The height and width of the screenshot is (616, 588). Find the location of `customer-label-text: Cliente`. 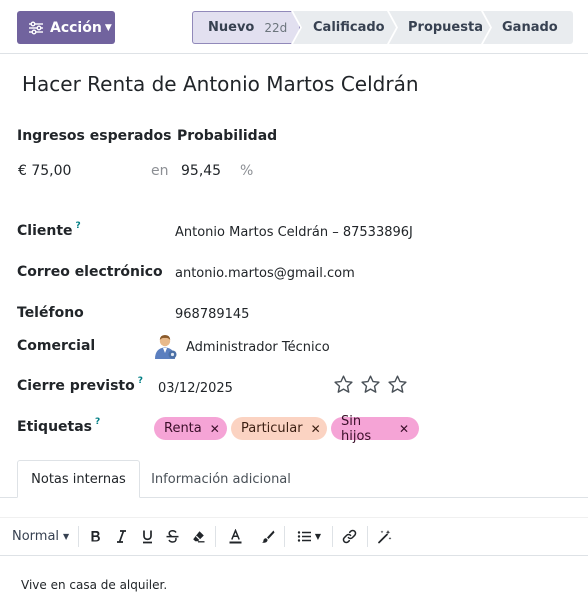

customer-label-text: Cliente is located at coordinates (45, 231).